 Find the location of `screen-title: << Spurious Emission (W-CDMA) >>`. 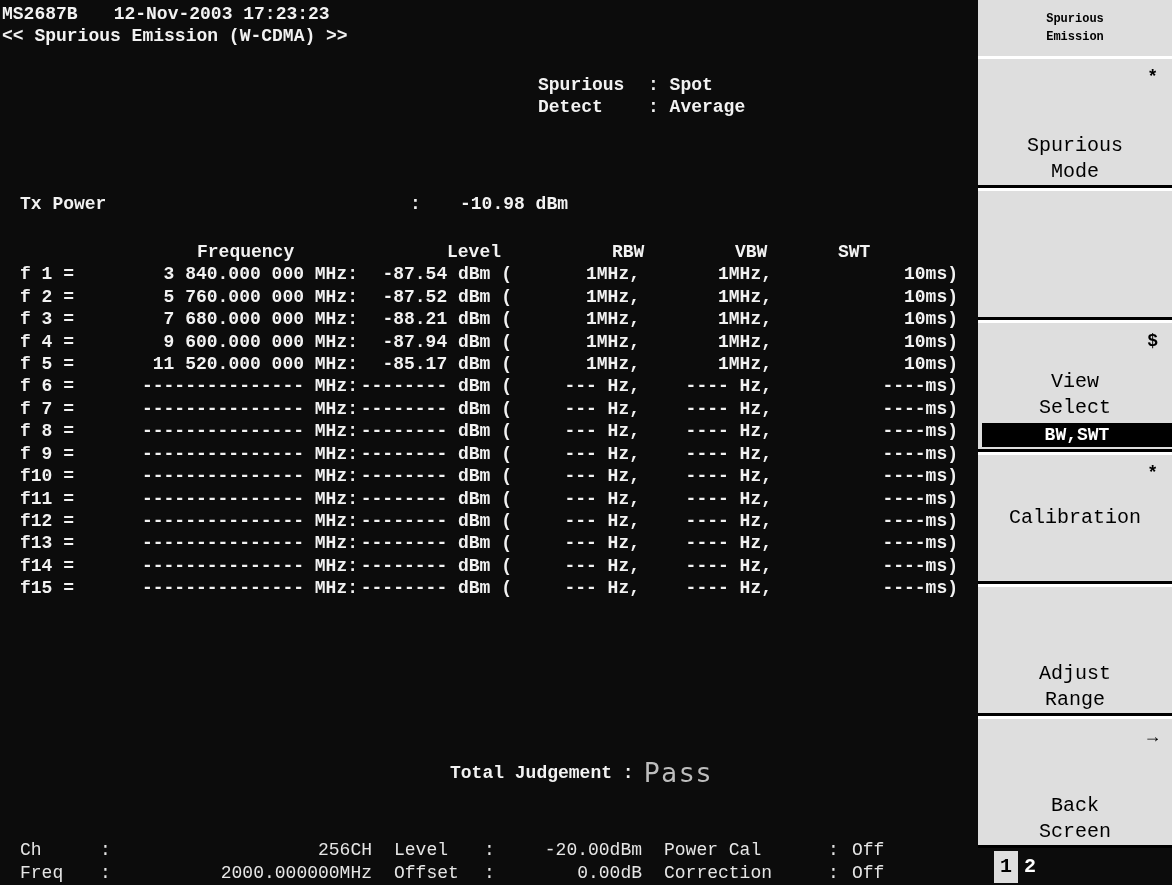

screen-title: << Spurious Emission (W-CDMA) >> is located at coordinates (175, 36).